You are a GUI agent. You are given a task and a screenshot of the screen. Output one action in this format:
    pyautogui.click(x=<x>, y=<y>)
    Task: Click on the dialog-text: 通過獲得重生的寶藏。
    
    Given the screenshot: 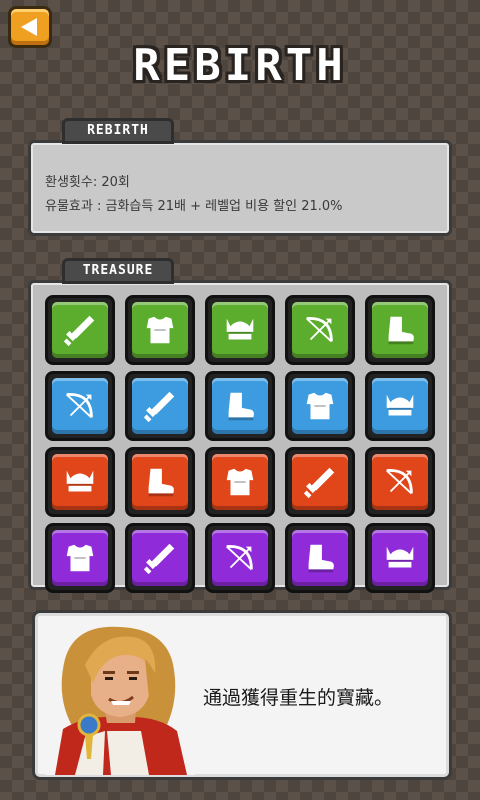 What is the action you would take?
    pyautogui.click(x=298, y=698)
    